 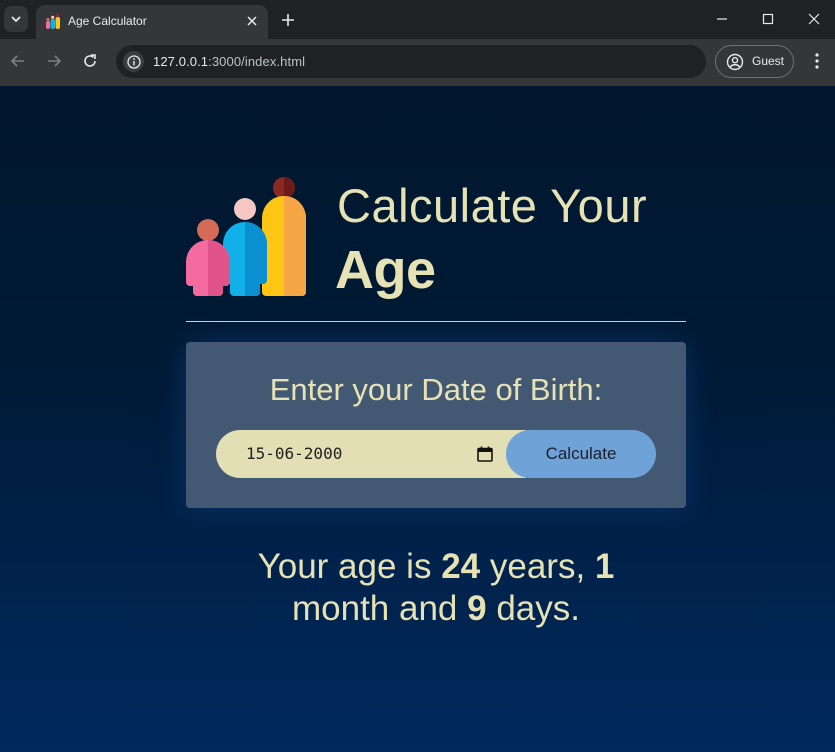 What do you see at coordinates (604, 566) in the screenshot?
I see `result-months: 1` at bounding box center [604, 566].